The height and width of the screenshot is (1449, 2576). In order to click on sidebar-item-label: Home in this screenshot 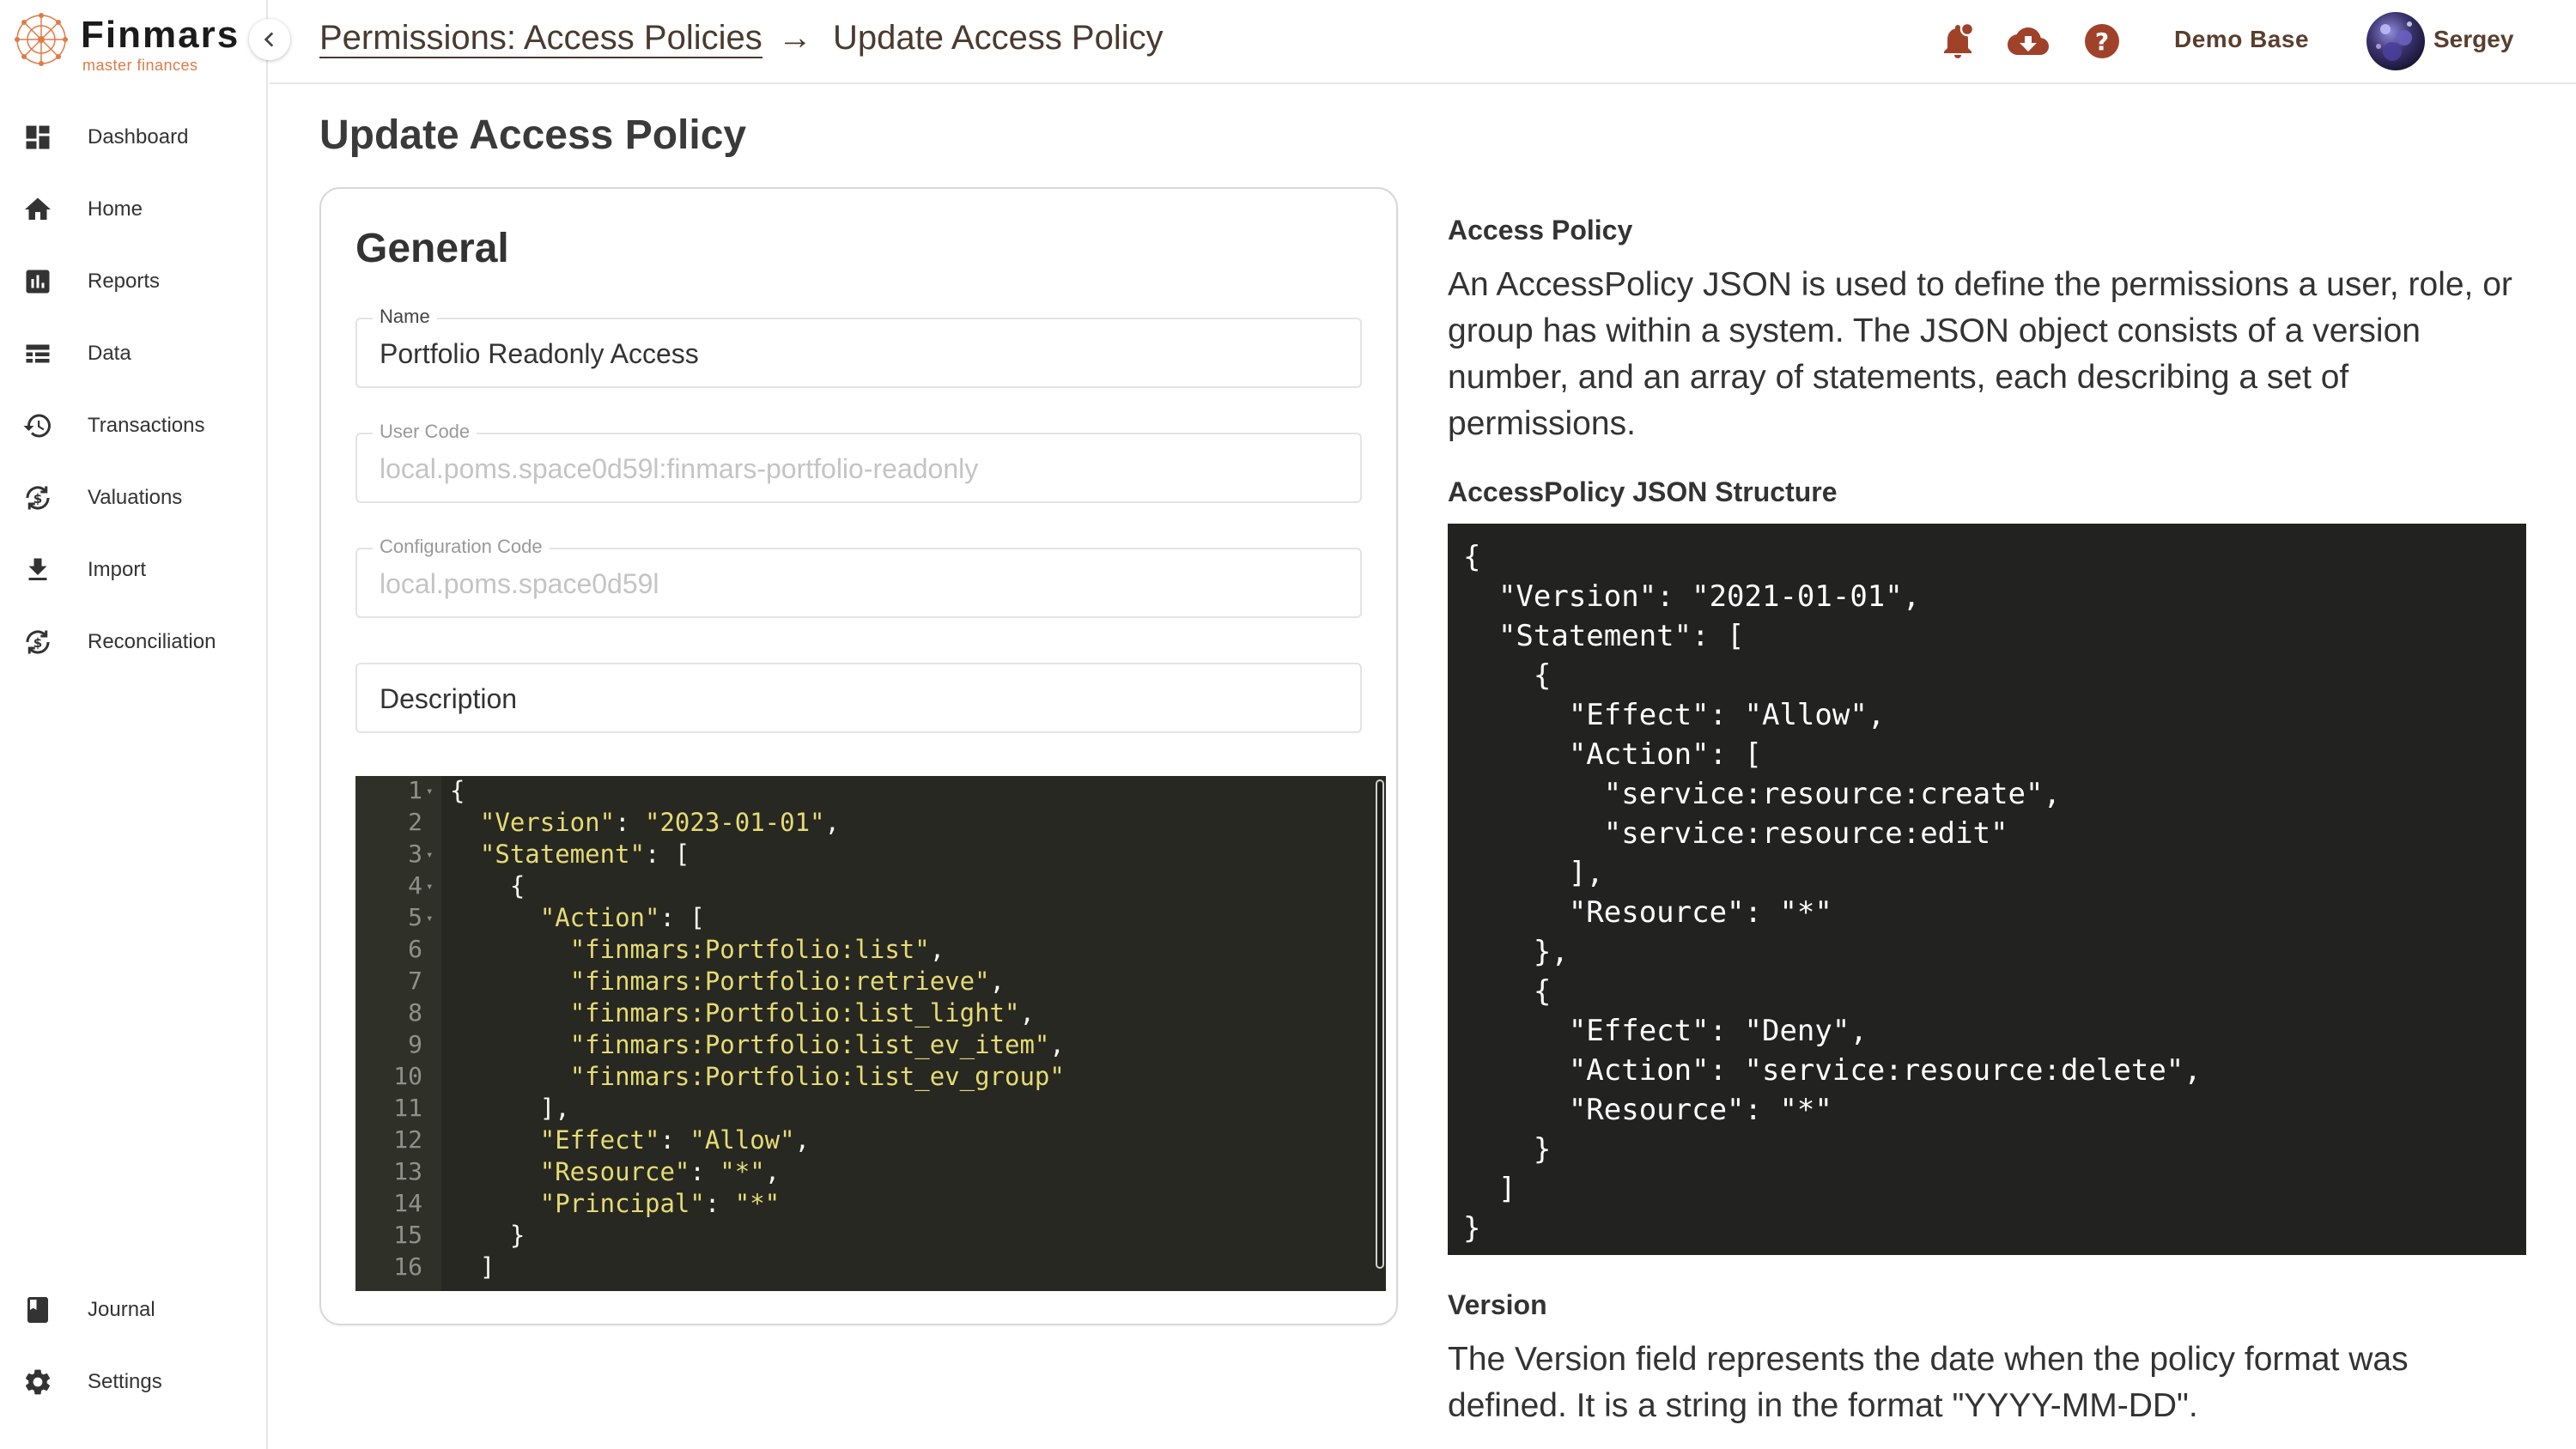, I will do `click(116, 209)`.